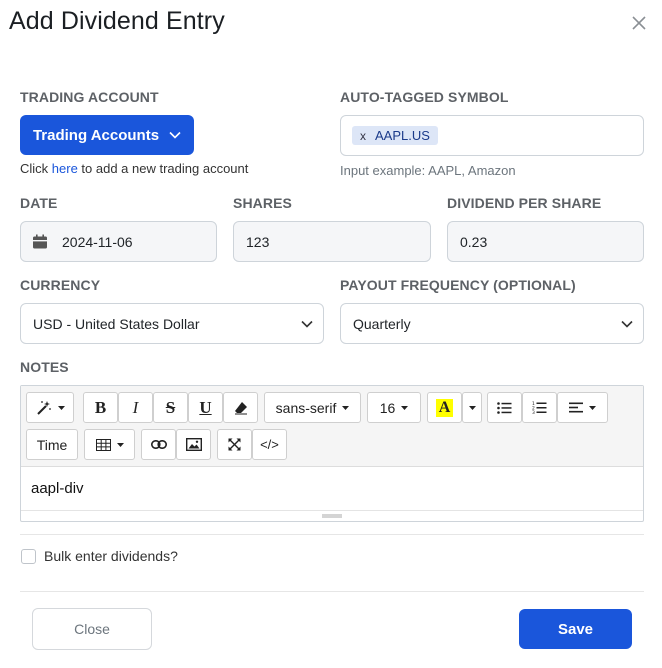  I want to click on eraser-icon, so click(240, 407).